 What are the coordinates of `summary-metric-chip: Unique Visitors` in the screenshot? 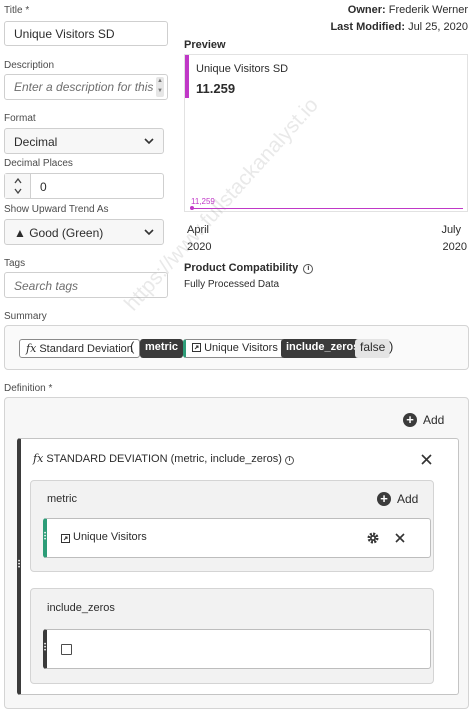 It's located at (234, 348).